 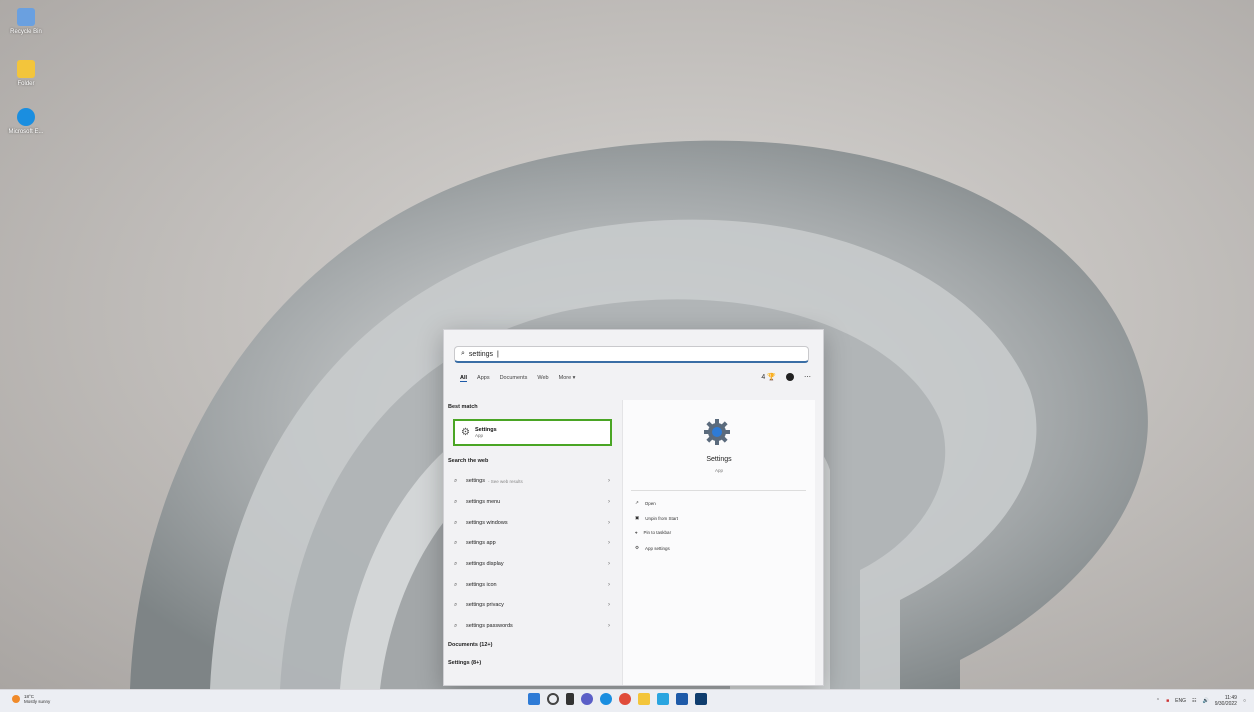 I want to click on weather-widget: 18°C Mostly sunny, so click(x=31, y=699).